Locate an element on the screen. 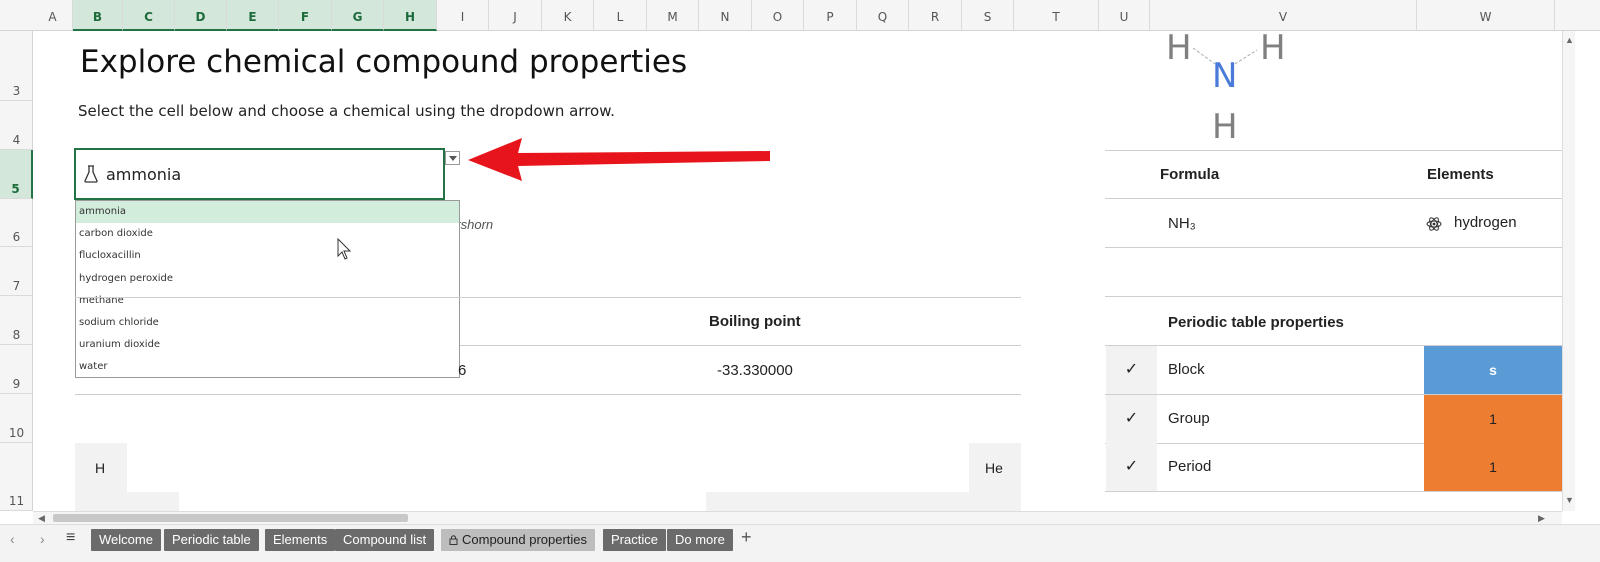 The image size is (1600, 562). column-header: P is located at coordinates (830, 15).